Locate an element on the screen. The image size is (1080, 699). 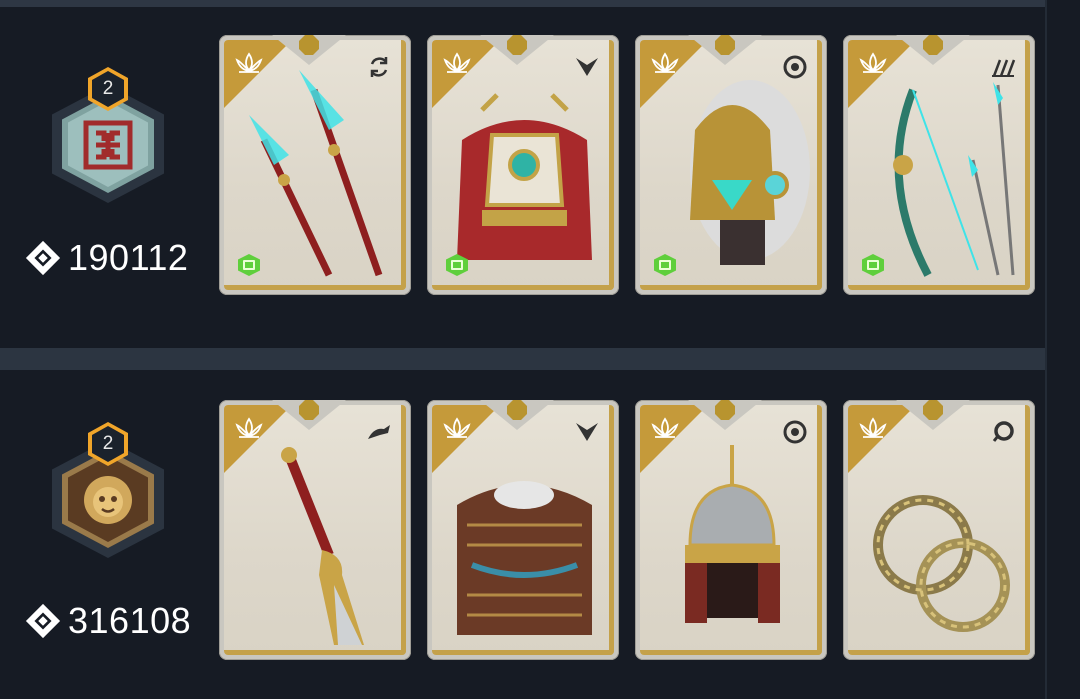
score-1: 190112 is located at coordinates (114, 258).